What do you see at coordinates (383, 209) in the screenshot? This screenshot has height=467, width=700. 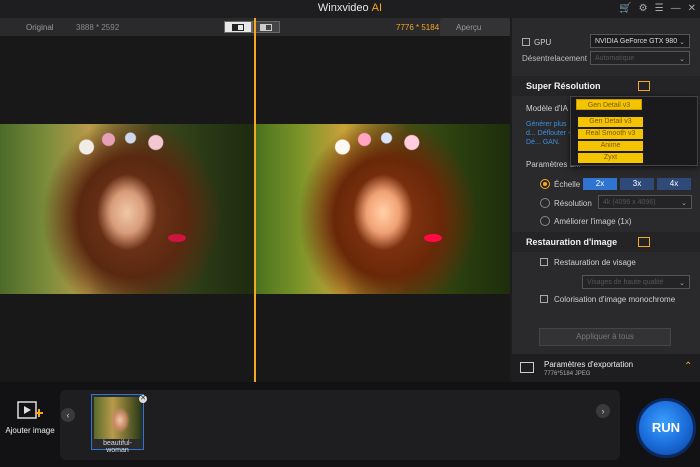 I see `preview-image` at bounding box center [383, 209].